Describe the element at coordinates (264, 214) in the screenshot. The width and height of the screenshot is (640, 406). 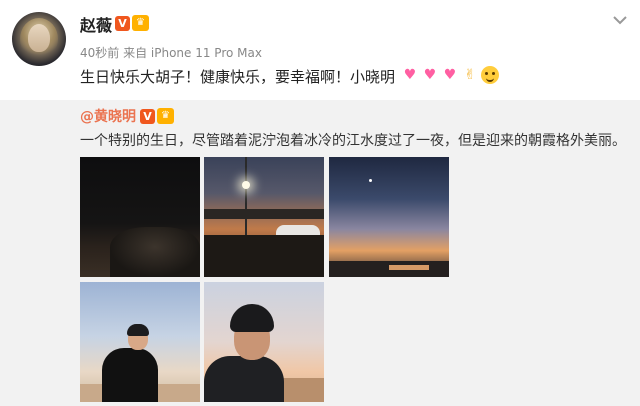
I see `bridge` at that location.